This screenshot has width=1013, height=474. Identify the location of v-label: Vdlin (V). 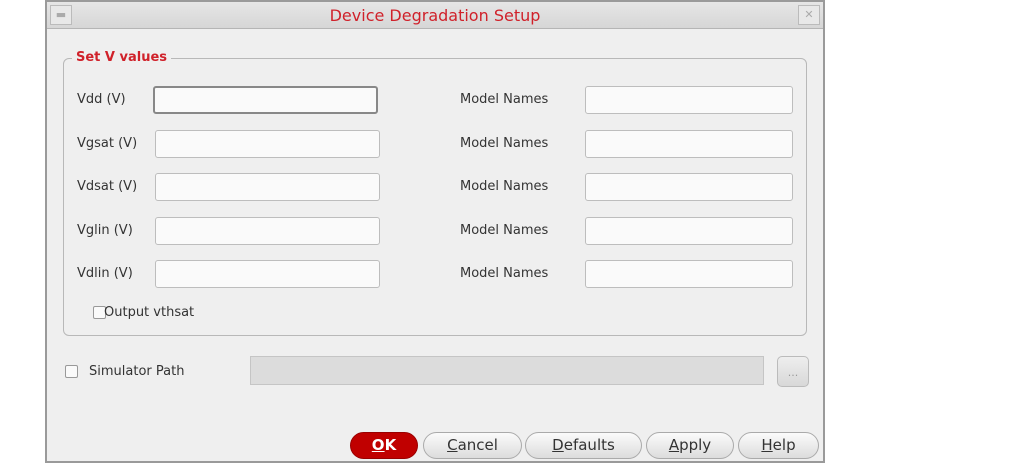
(105, 273).